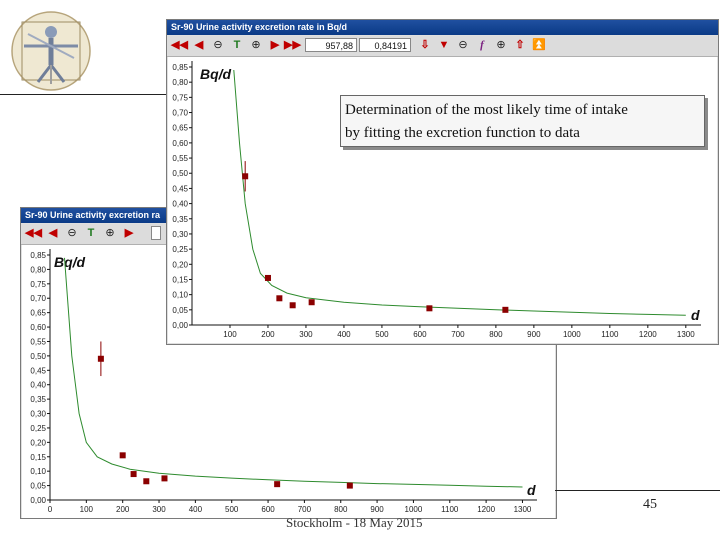 Image resolution: width=720 pixels, height=540 pixels. What do you see at coordinates (425, 45) in the screenshot?
I see `down-arrow-icon: ⇩` at bounding box center [425, 45].